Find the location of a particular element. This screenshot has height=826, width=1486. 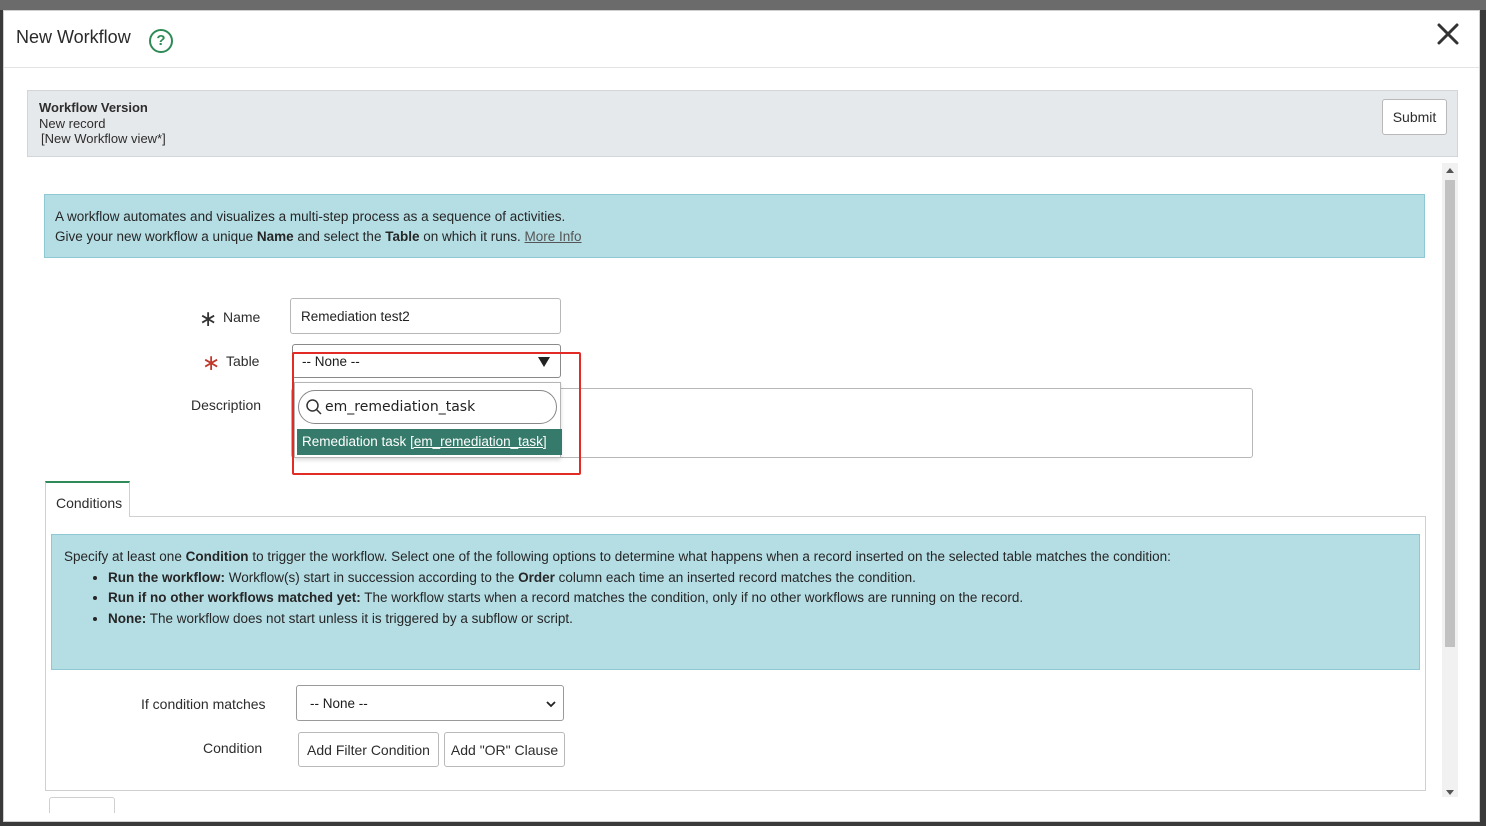

description-label: Description is located at coordinates (226, 405).